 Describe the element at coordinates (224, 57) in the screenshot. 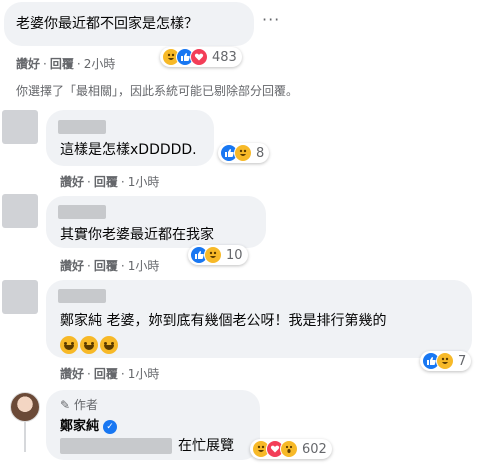

I see `reaction-count-1: 483` at that location.